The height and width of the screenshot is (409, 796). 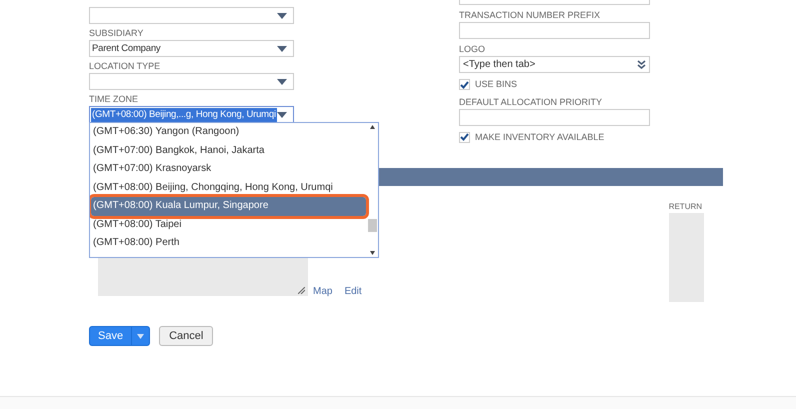 What do you see at coordinates (228, 206) in the screenshot?
I see `timezone-option: (GMT+08:00) Kuala Lumpur, Singapore` at bounding box center [228, 206].